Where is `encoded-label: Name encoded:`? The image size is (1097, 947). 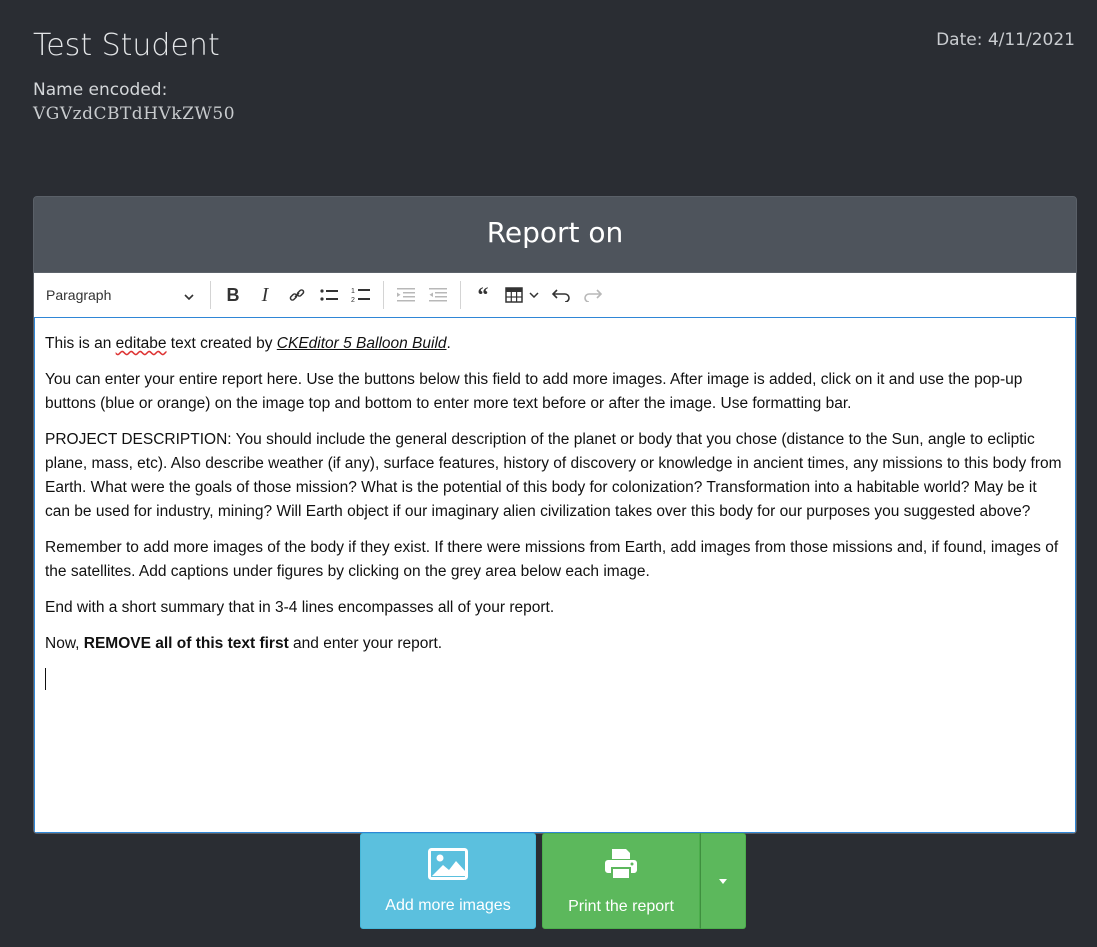
encoded-label: Name encoded: is located at coordinates (100, 90).